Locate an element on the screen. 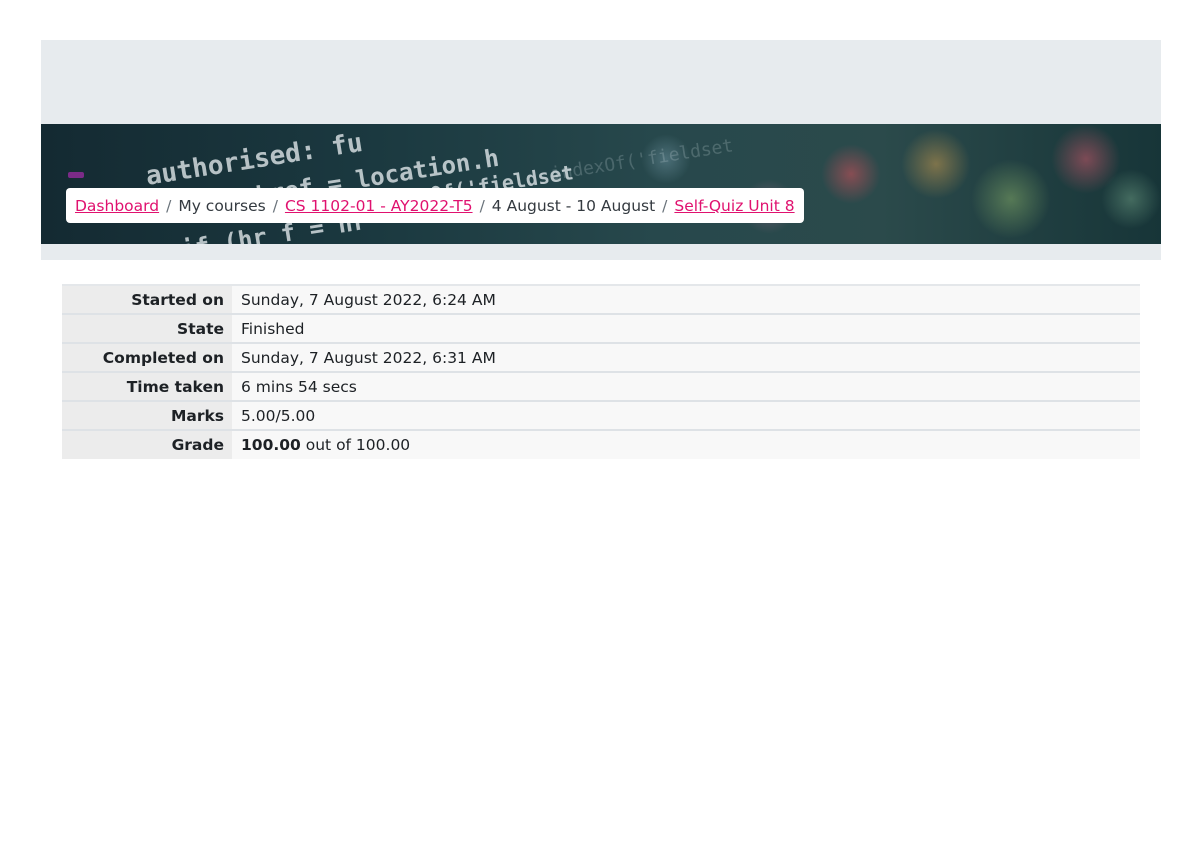 This screenshot has height=848, width=1200. table-row: Marks 5.00/5.00 is located at coordinates (601, 415).